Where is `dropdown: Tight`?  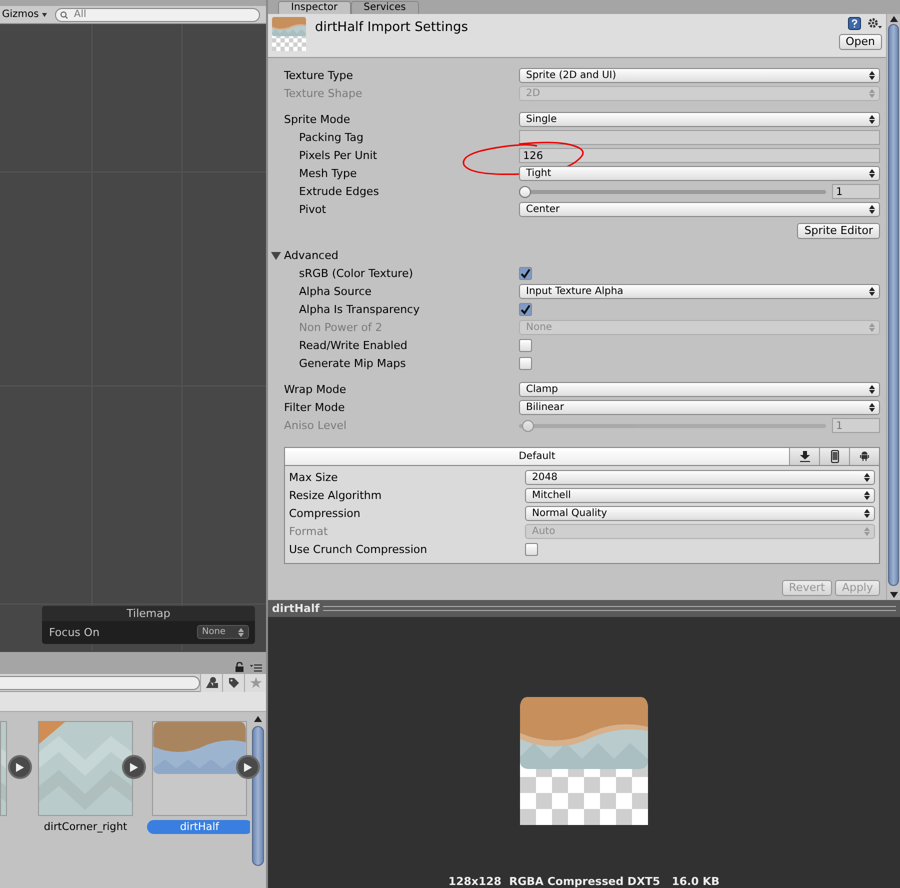
dropdown: Tight is located at coordinates (699, 174).